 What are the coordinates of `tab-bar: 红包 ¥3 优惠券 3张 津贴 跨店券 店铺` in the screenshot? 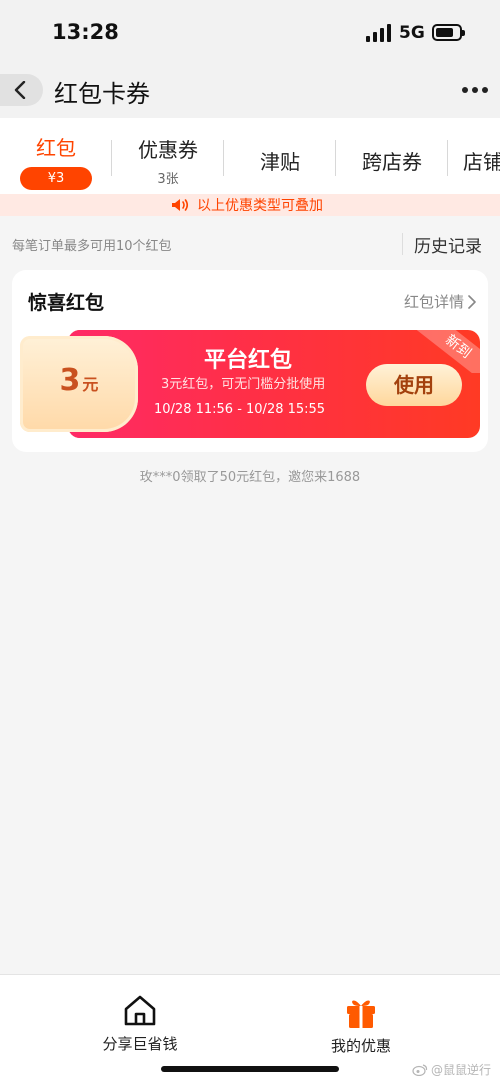 It's located at (250, 156).